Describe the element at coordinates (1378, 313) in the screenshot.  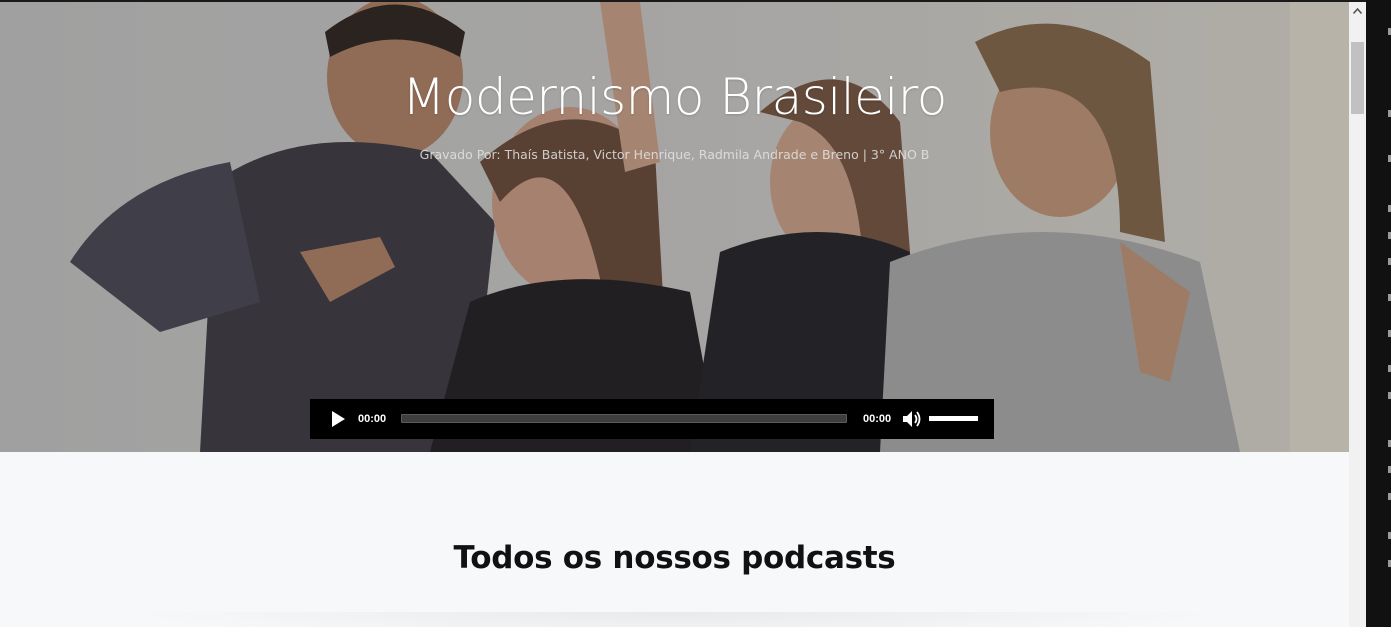
I see `adjacent-window-edge` at that location.